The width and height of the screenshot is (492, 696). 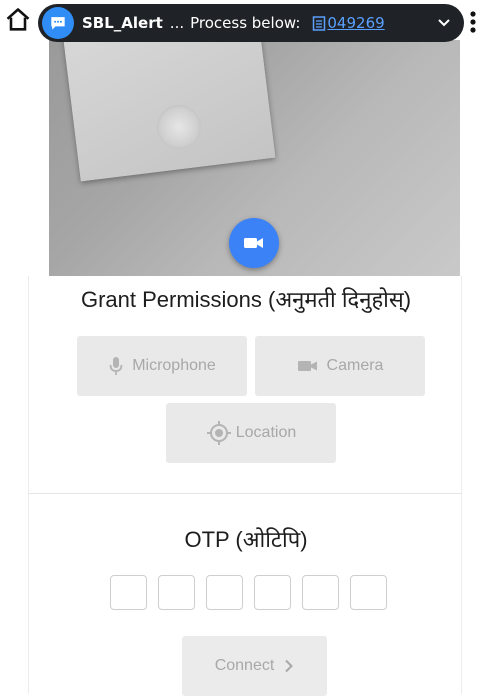 I want to click on preview-paper, so click(x=169, y=111).